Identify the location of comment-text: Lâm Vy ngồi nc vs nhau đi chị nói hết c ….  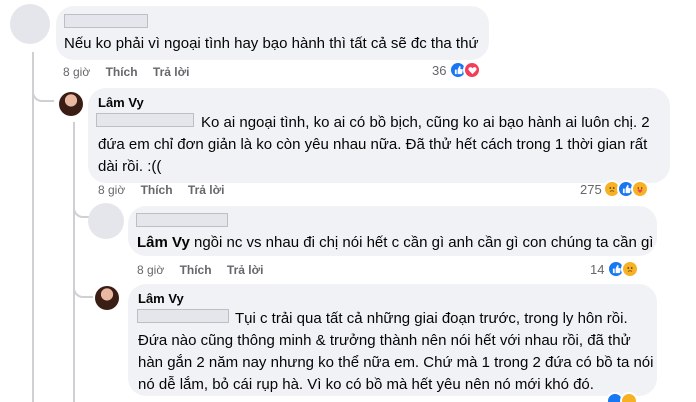
(395, 242).